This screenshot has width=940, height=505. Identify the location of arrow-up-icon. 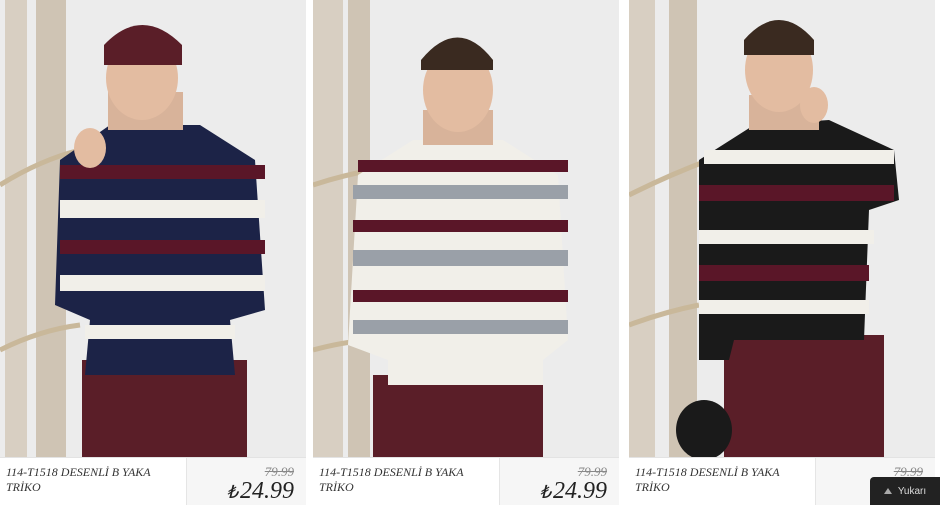
(887, 491).